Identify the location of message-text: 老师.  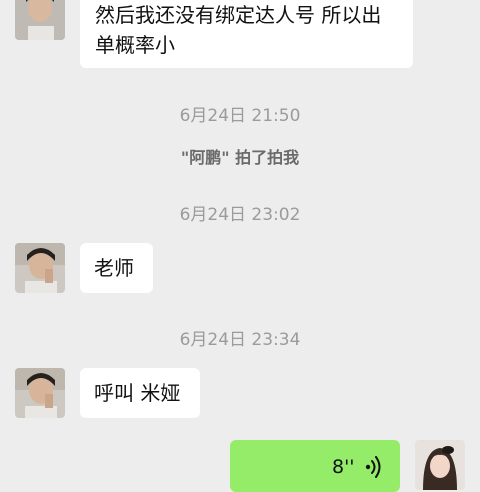
(114, 268).